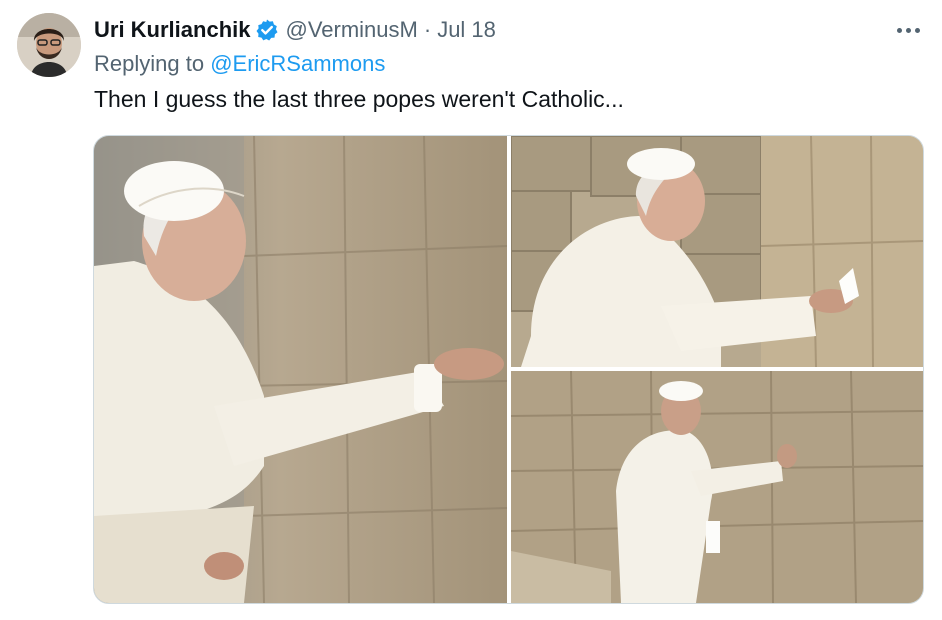  I want to click on reply-mention-link: @EricRSammons, so click(297, 63).